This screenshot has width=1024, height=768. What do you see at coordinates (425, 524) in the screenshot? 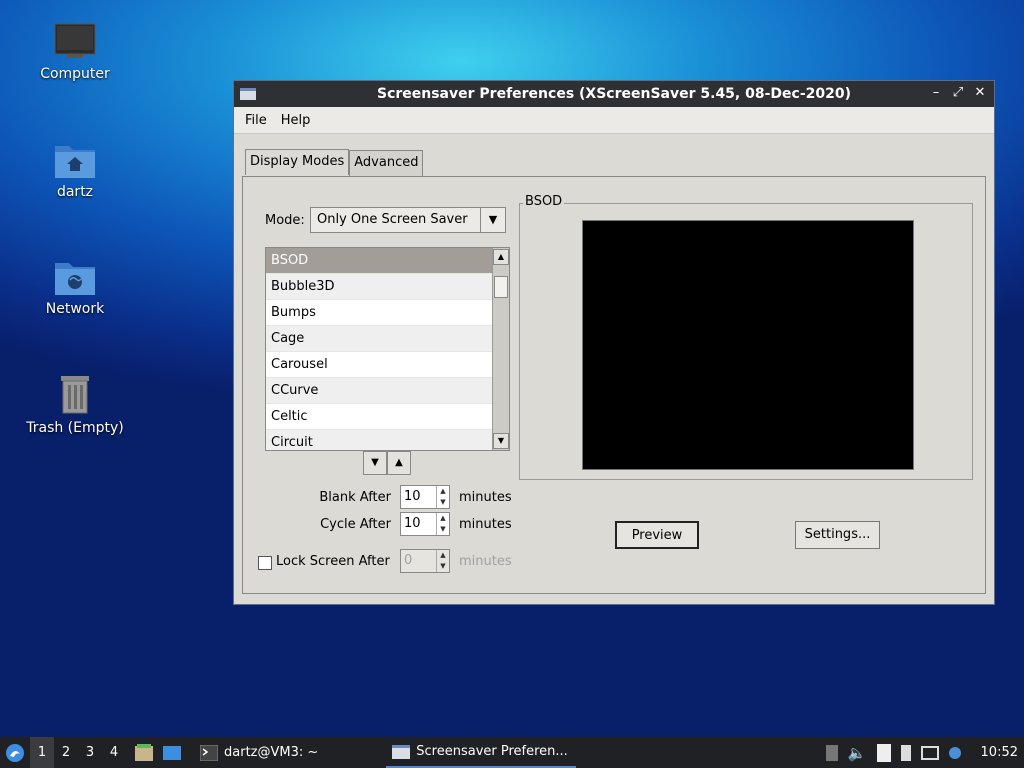
I see `cycle-after-spinner: 10 ▲ ▼` at bounding box center [425, 524].